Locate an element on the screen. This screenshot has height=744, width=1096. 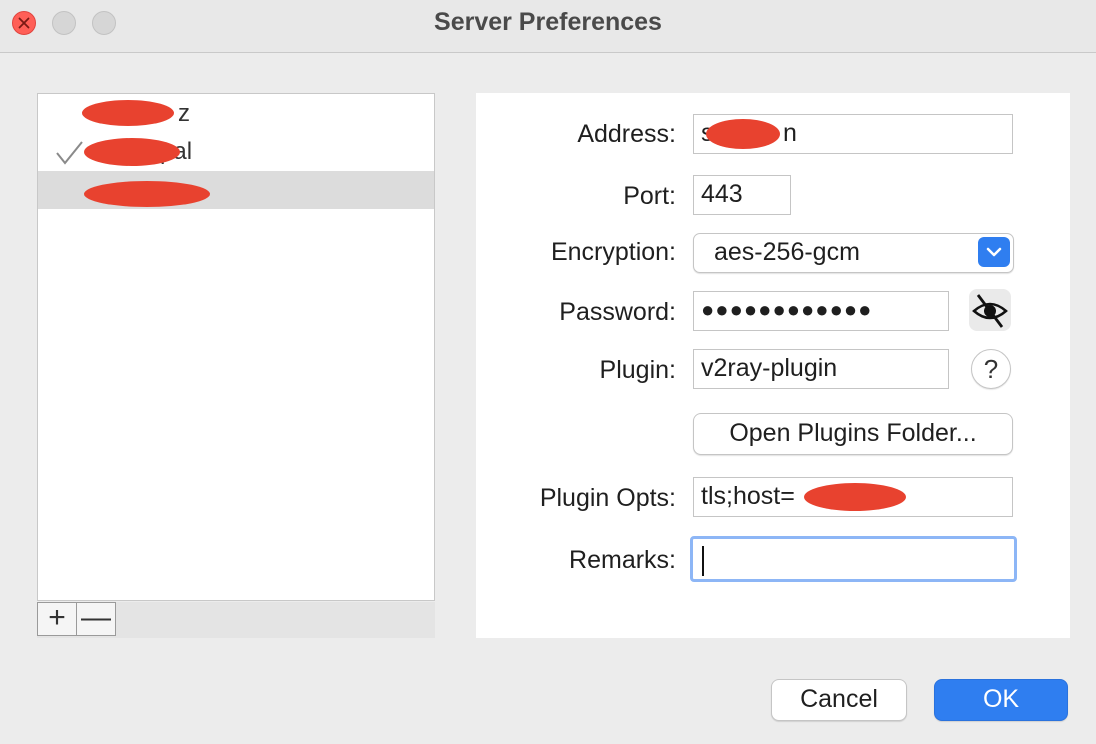
plugin-opts-field: tls;host= ; is located at coordinates (853, 497).